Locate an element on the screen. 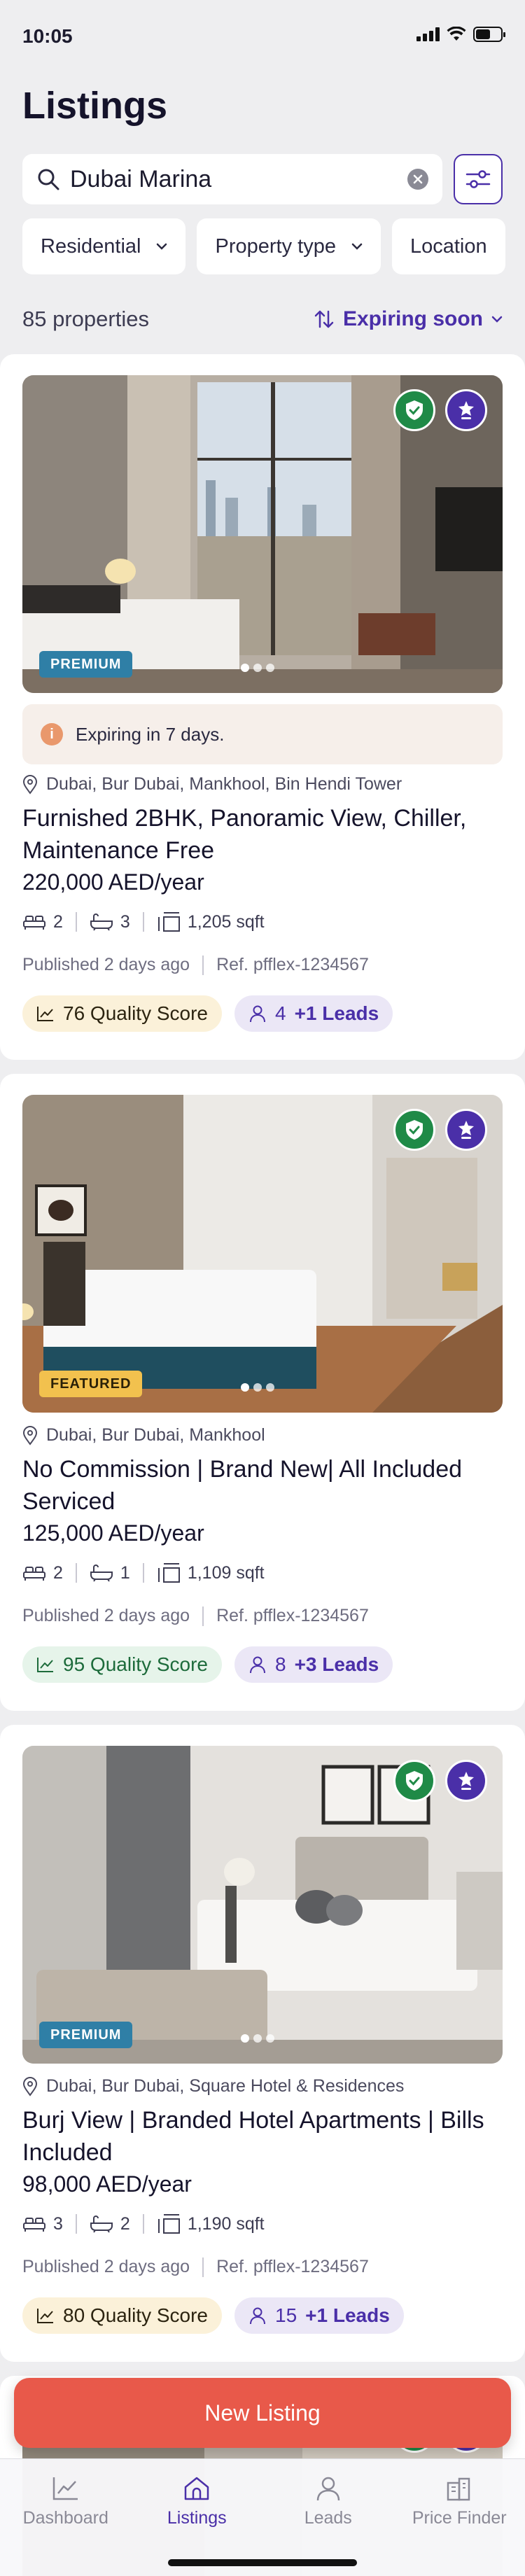 Image resolution: width=525 pixels, height=2576 pixels. status-bar: 10:05 is located at coordinates (262, 35).